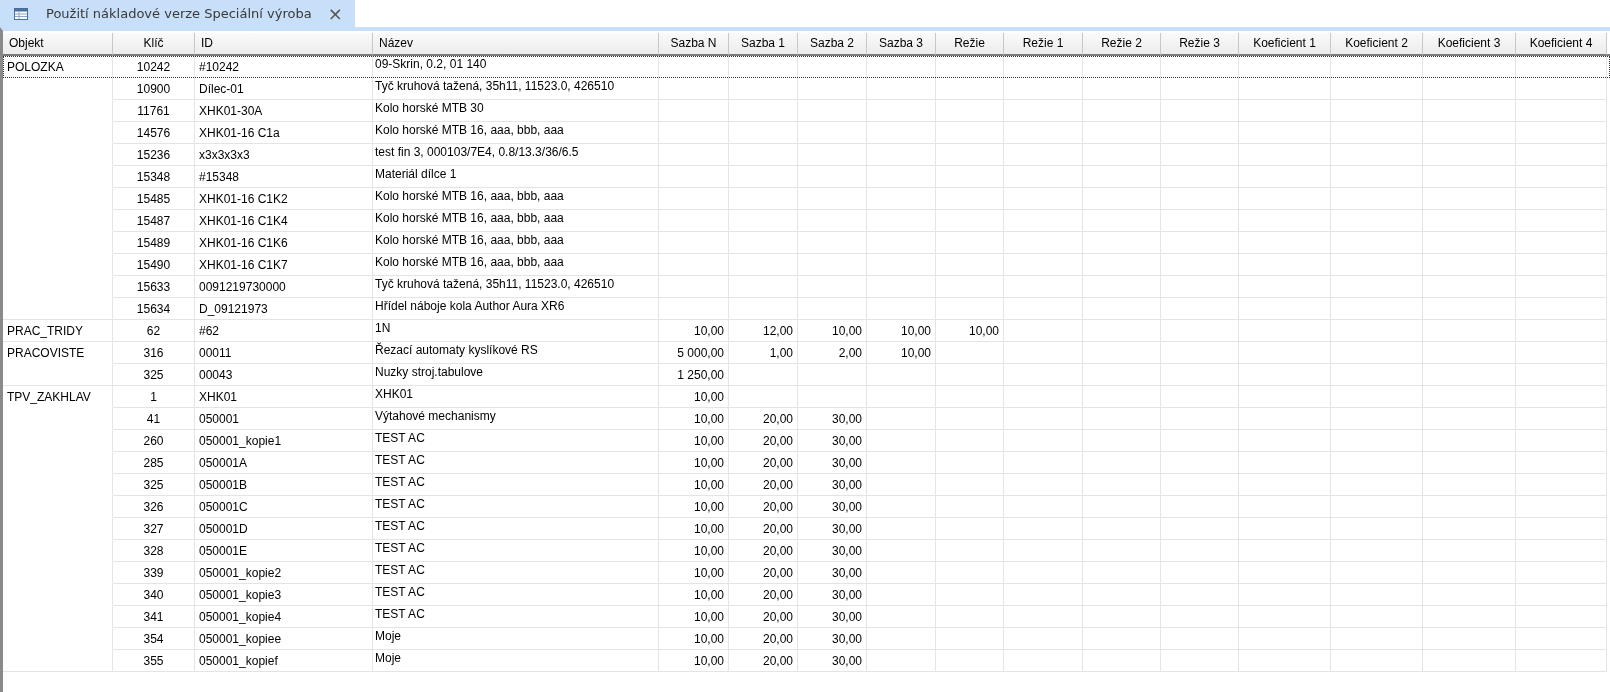  What do you see at coordinates (284, 551) in the screenshot?
I see `table-cell: 050001E` at bounding box center [284, 551].